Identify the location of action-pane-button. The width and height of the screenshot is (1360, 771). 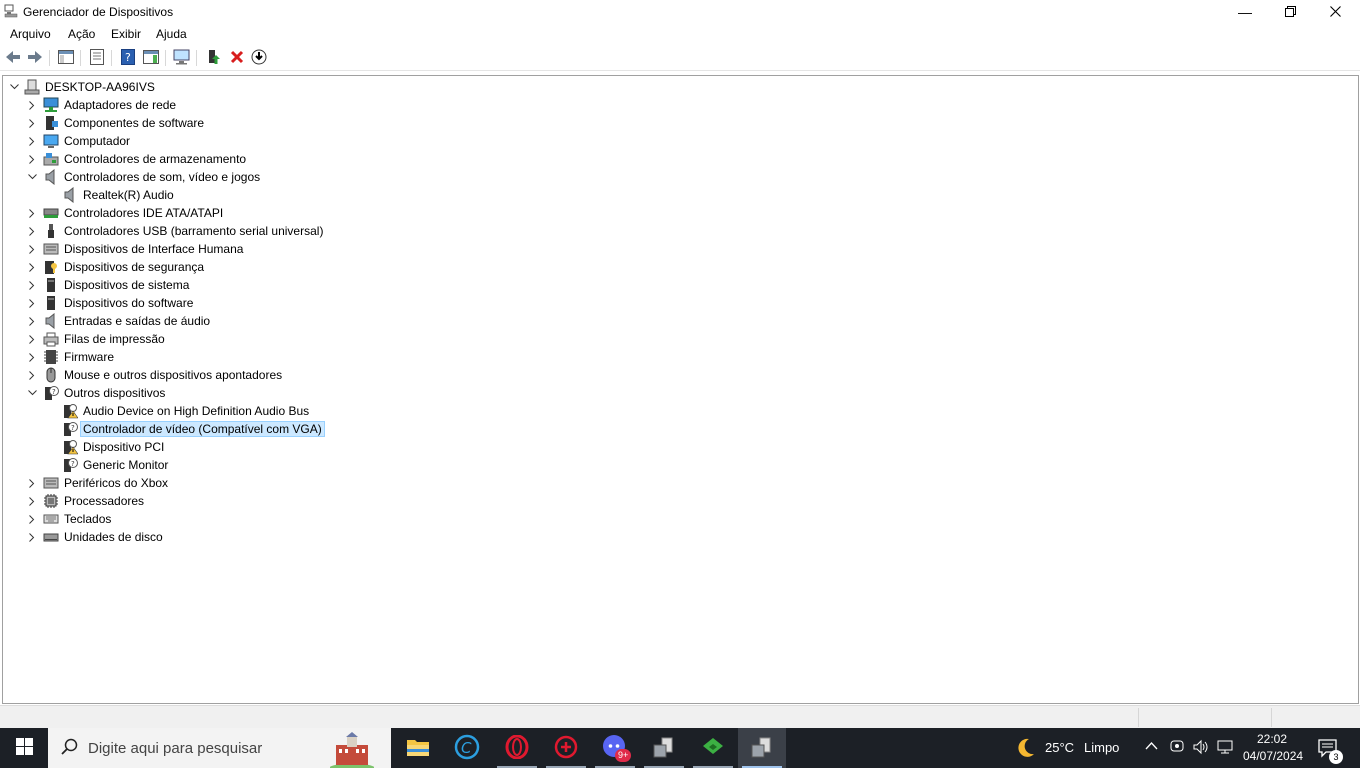
(151, 58).